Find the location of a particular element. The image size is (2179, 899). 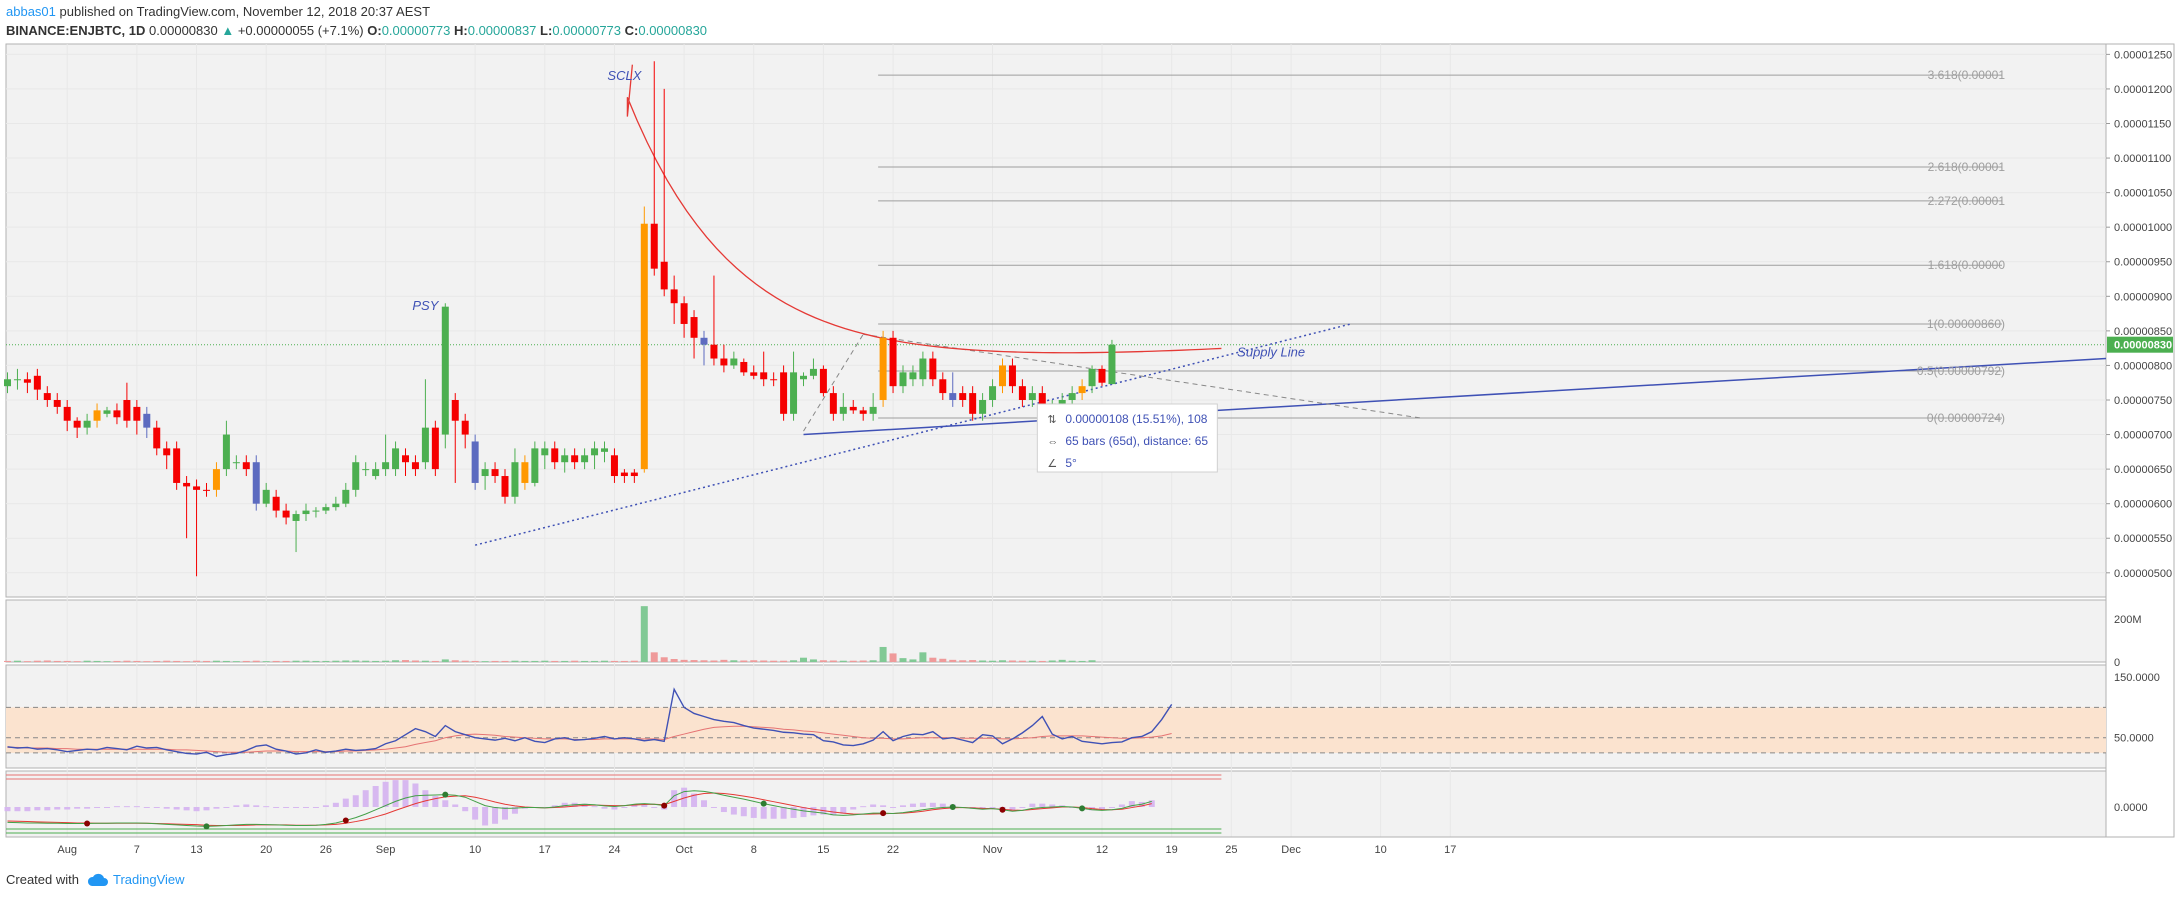

volume-axis-label: 0 is located at coordinates (2117, 663).